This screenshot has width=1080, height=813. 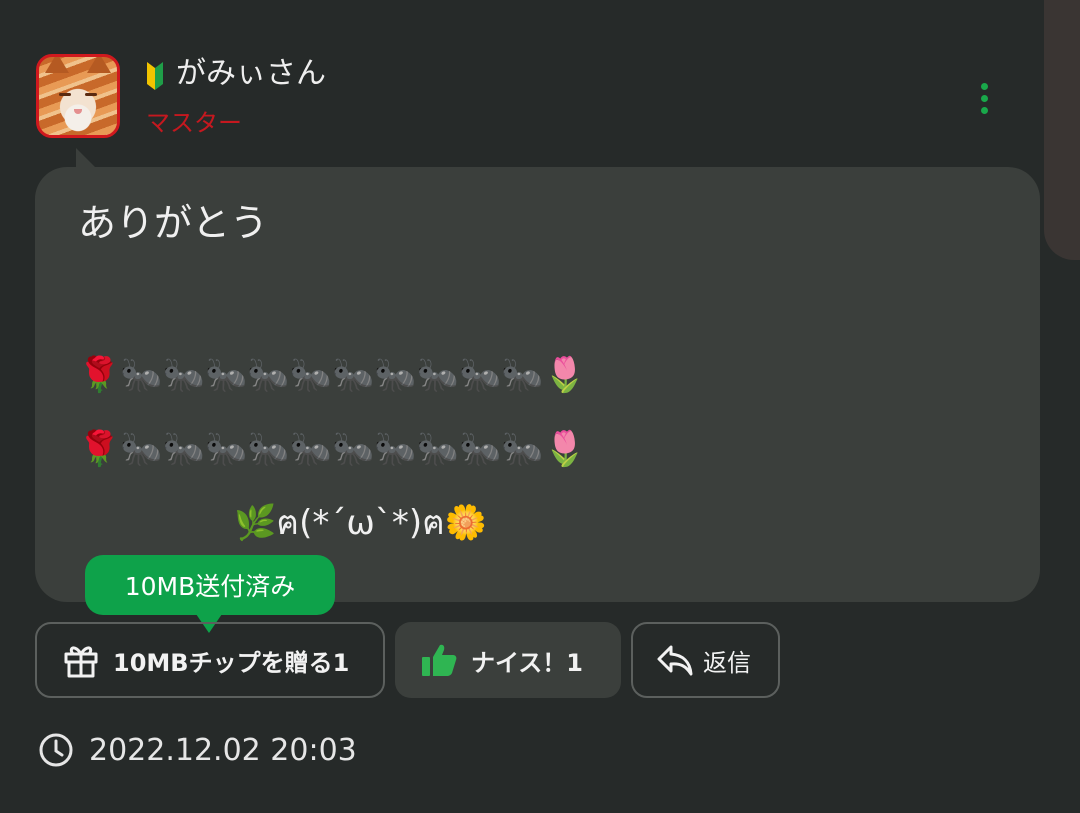 What do you see at coordinates (1062, 130) in the screenshot?
I see `adjacent-panel-edge` at bounding box center [1062, 130].